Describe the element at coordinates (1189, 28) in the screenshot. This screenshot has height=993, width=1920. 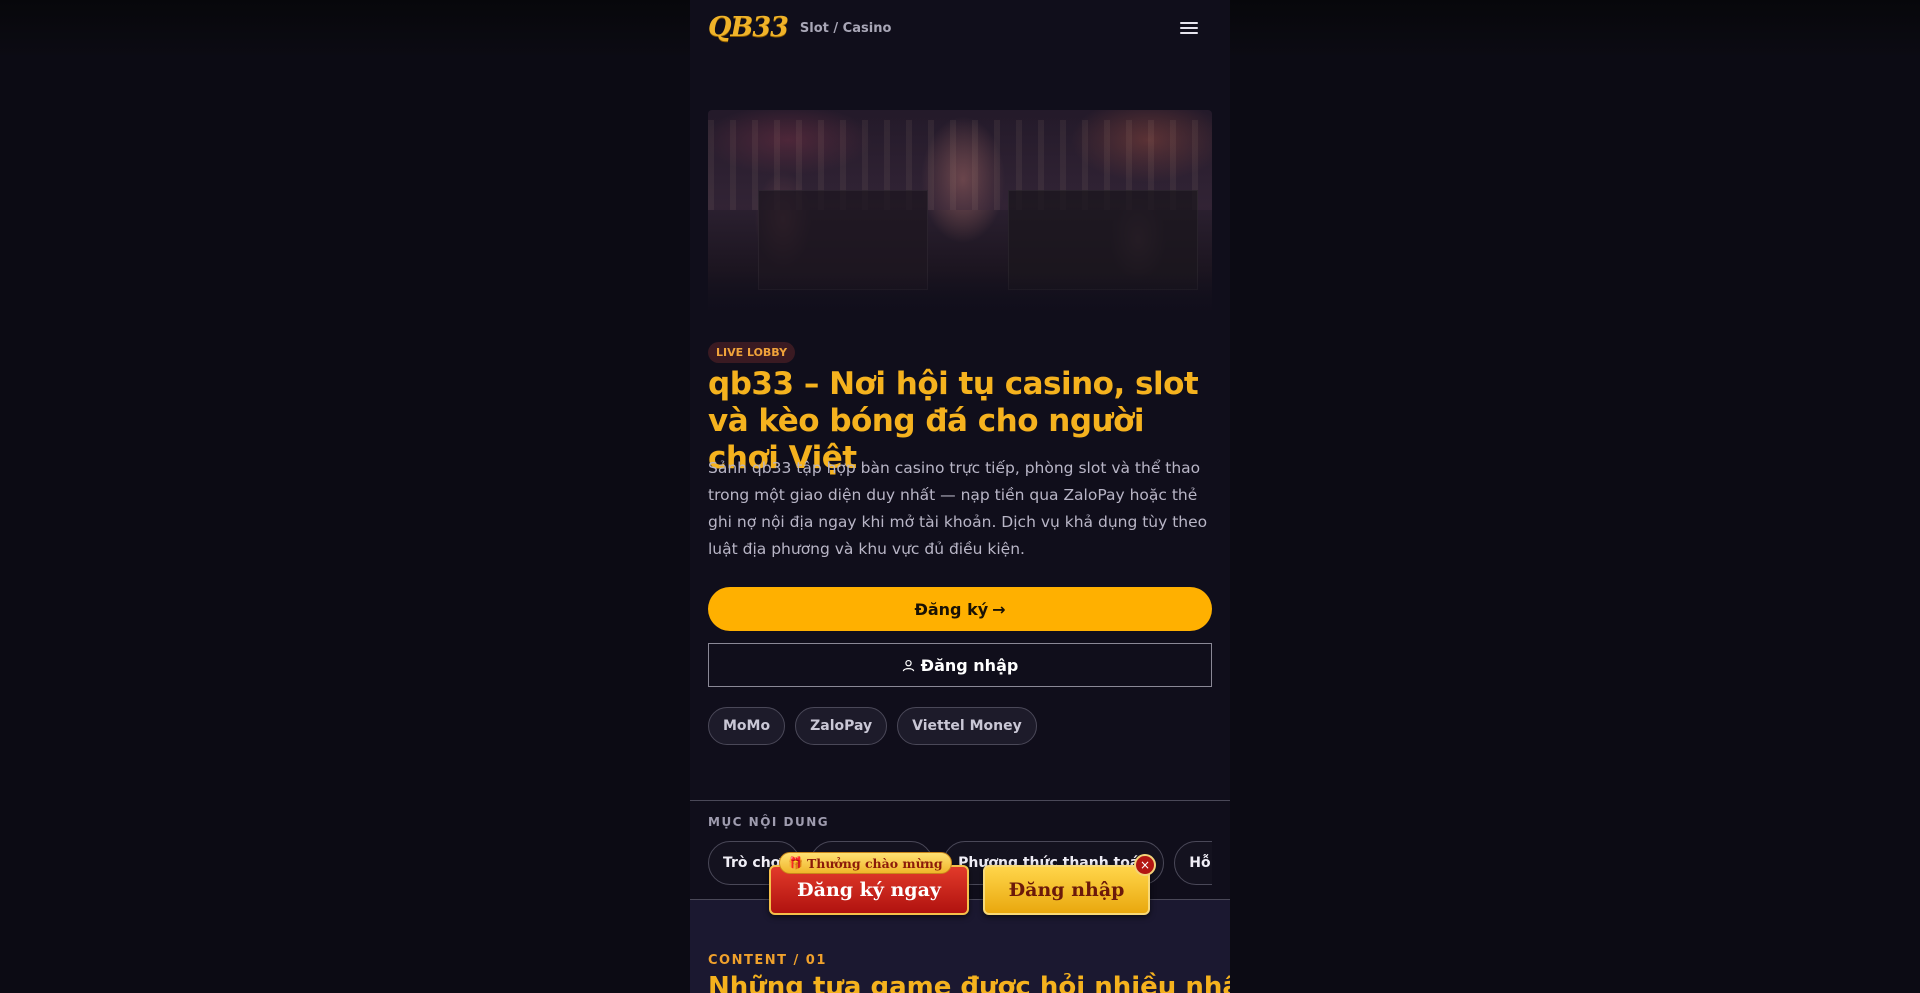
I see `hamburger-icon` at that location.